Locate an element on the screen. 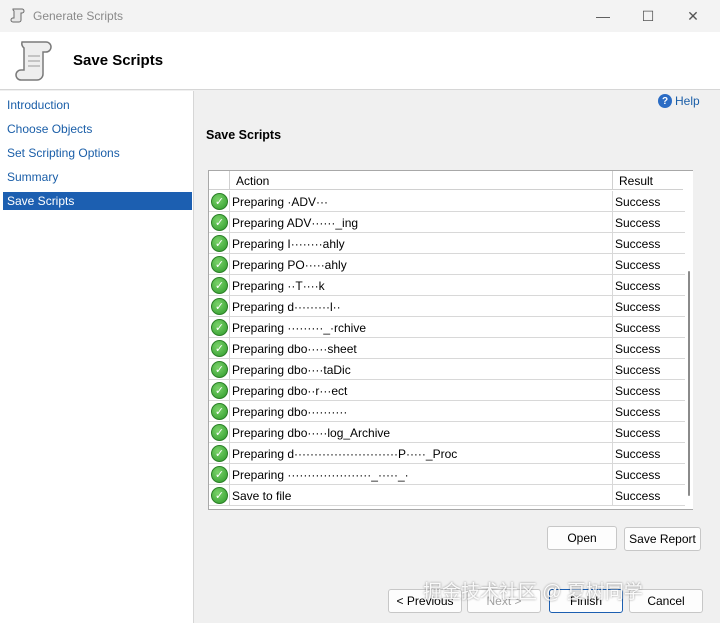 This screenshot has height=623, width=720. scrollbar-thumb is located at coordinates (689, 383).